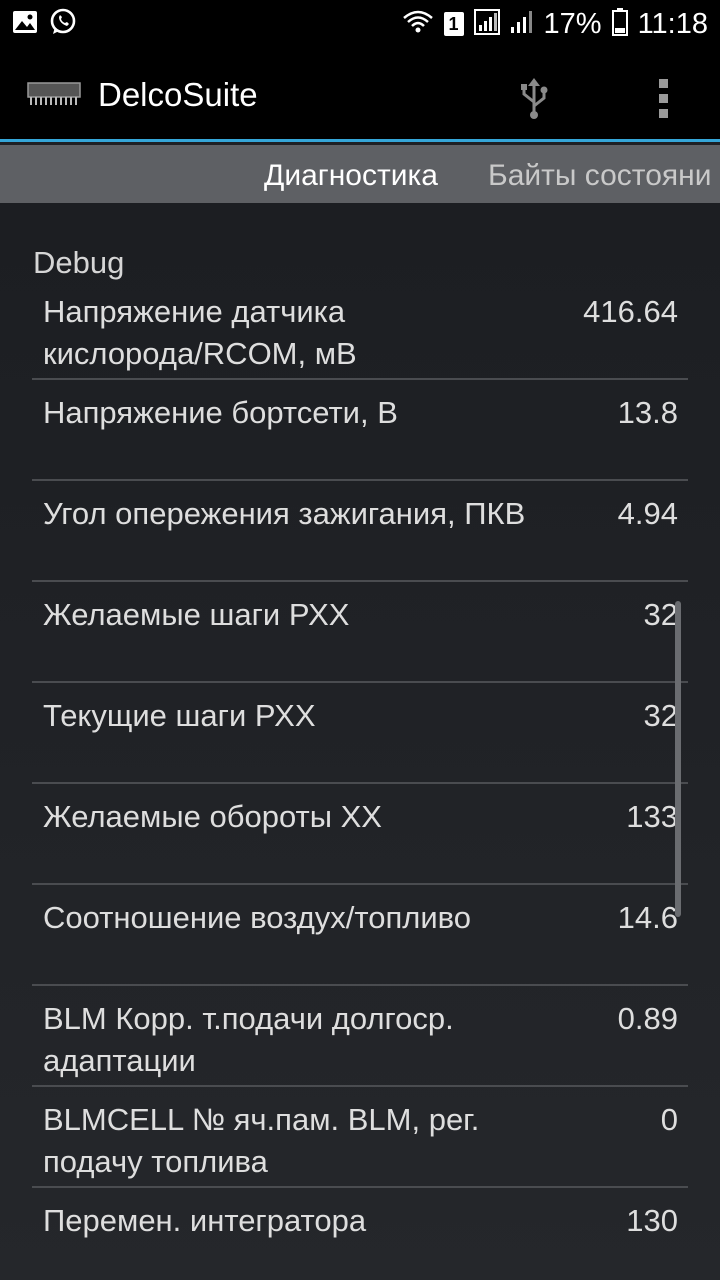 The height and width of the screenshot is (1280, 720). Describe the element at coordinates (257, 917) in the screenshot. I see `row-label: Соотношение воздух/топливо` at that location.